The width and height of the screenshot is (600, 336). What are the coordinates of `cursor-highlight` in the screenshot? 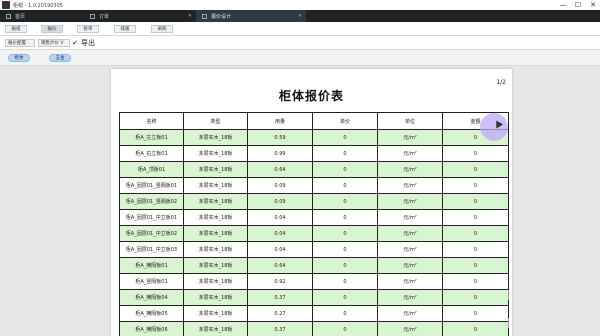 It's located at (494, 127).